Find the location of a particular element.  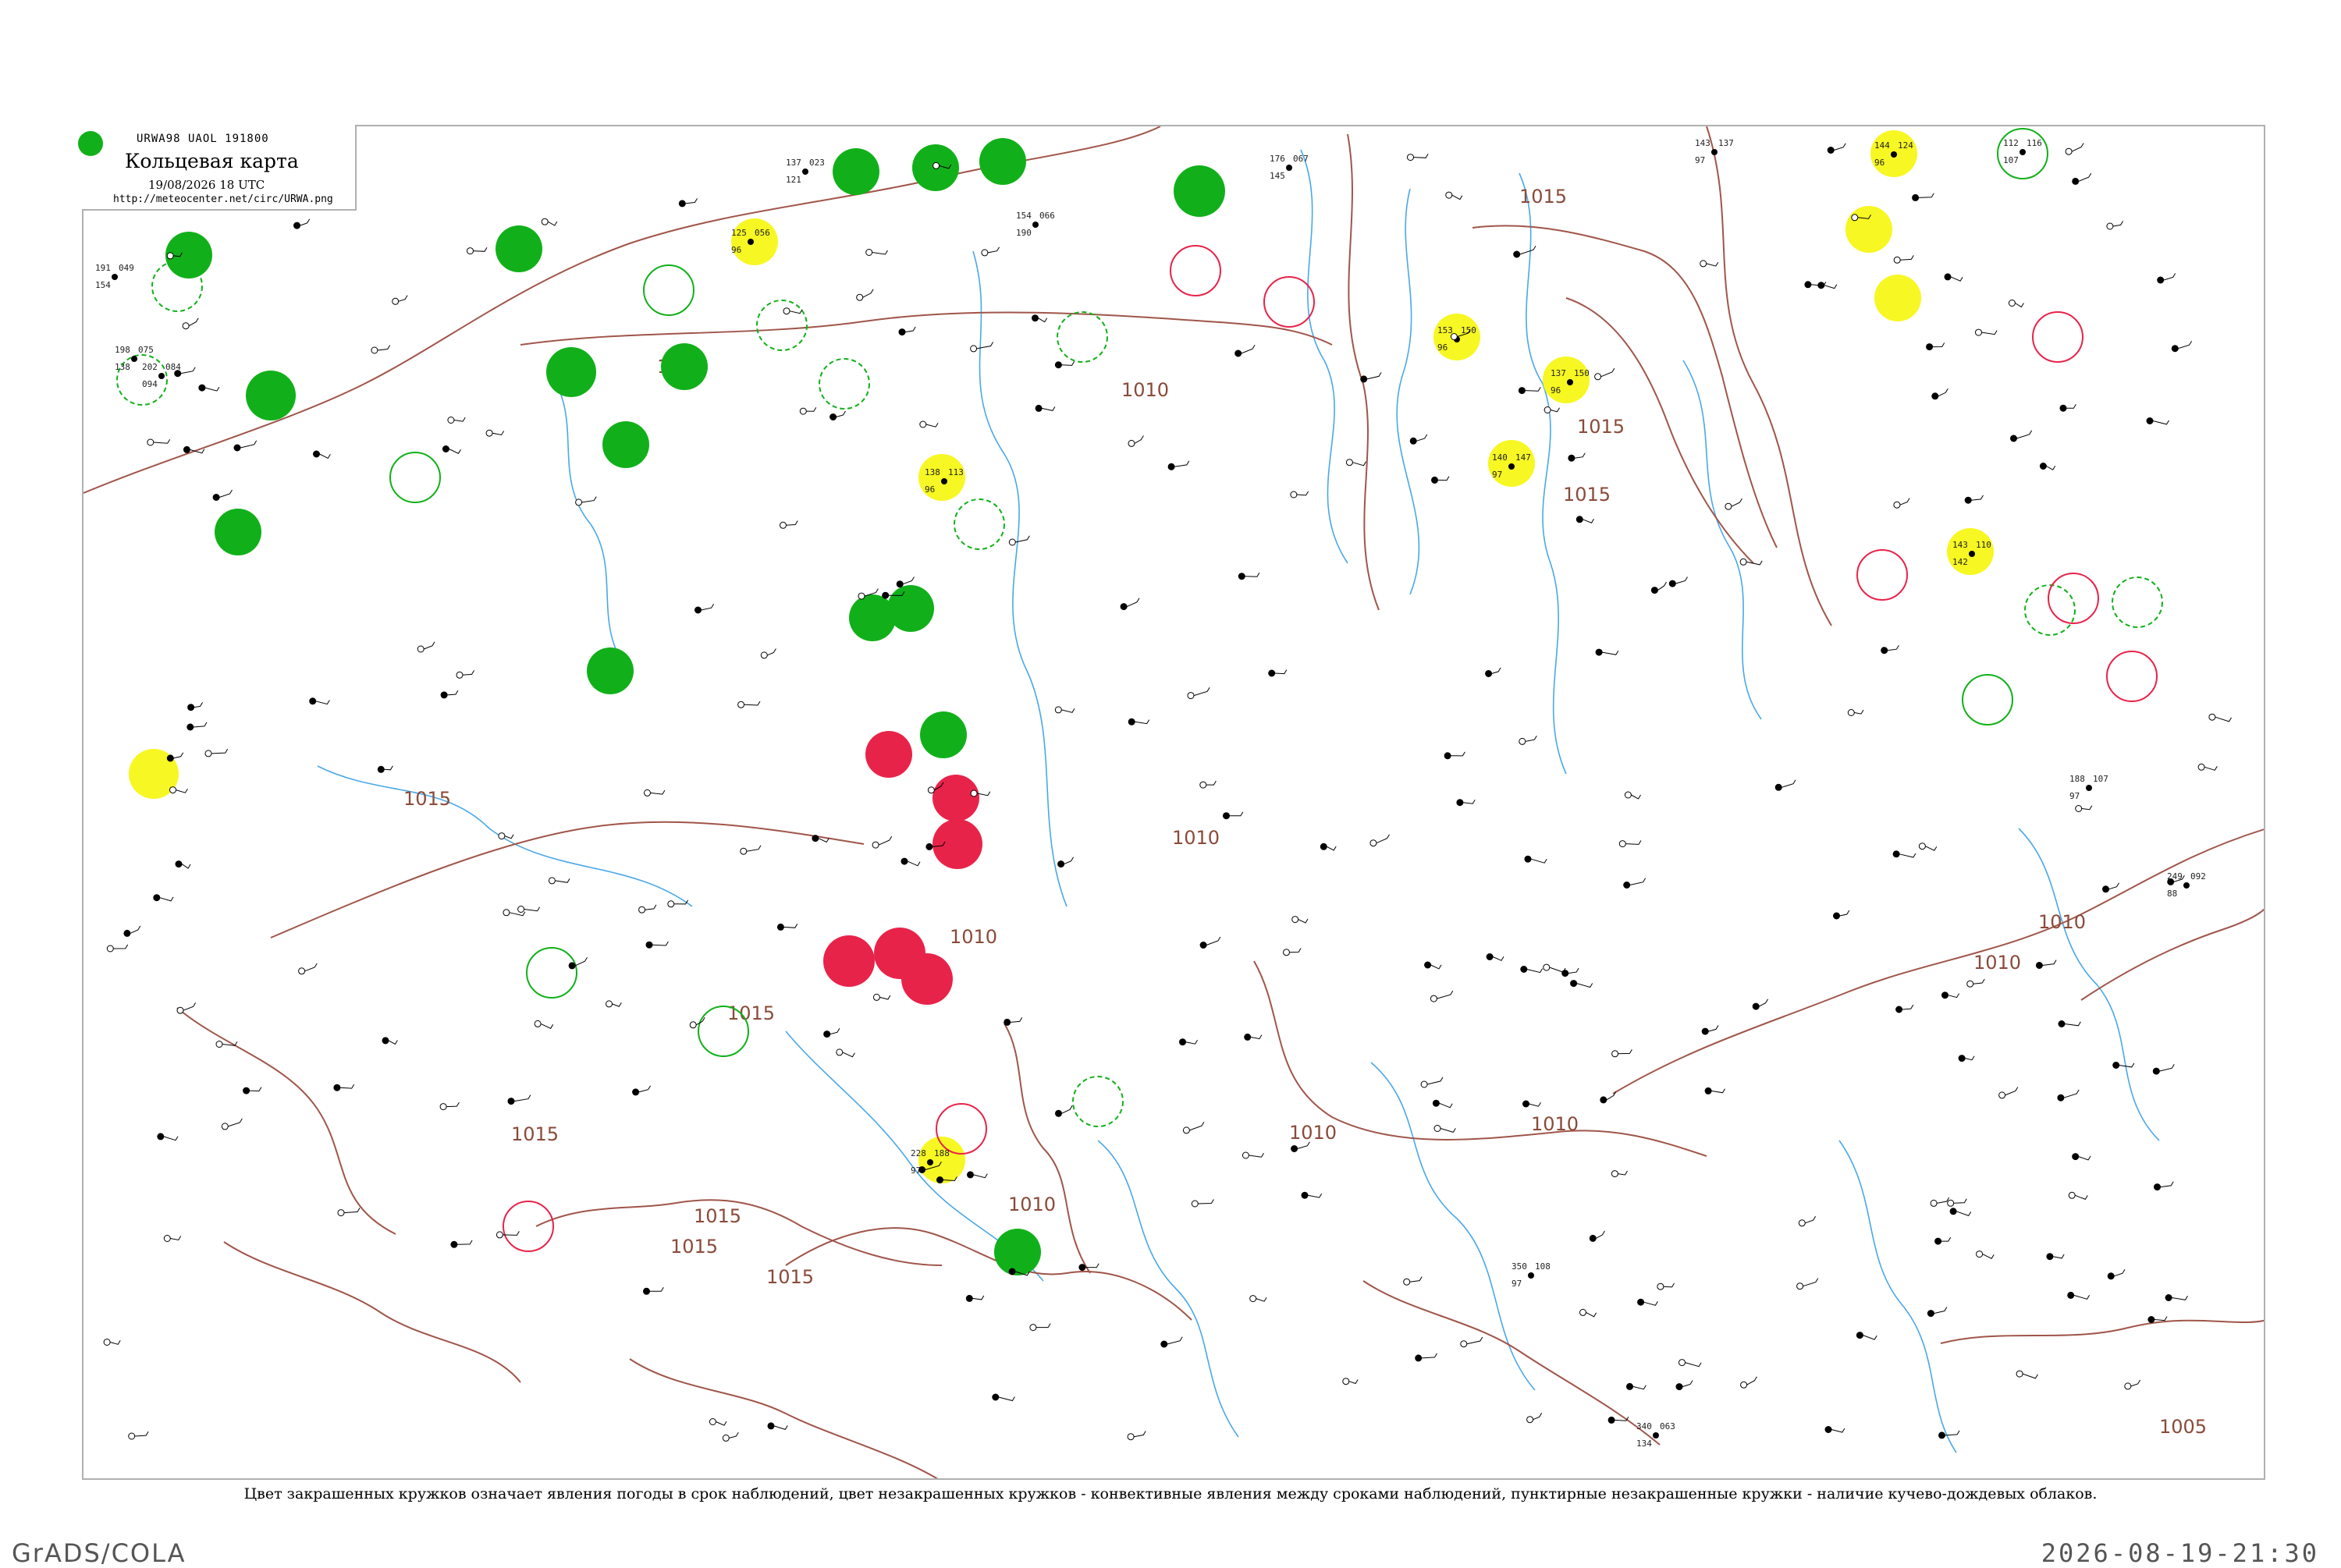

isobar-label: 1015 is located at coordinates (535, 1134).